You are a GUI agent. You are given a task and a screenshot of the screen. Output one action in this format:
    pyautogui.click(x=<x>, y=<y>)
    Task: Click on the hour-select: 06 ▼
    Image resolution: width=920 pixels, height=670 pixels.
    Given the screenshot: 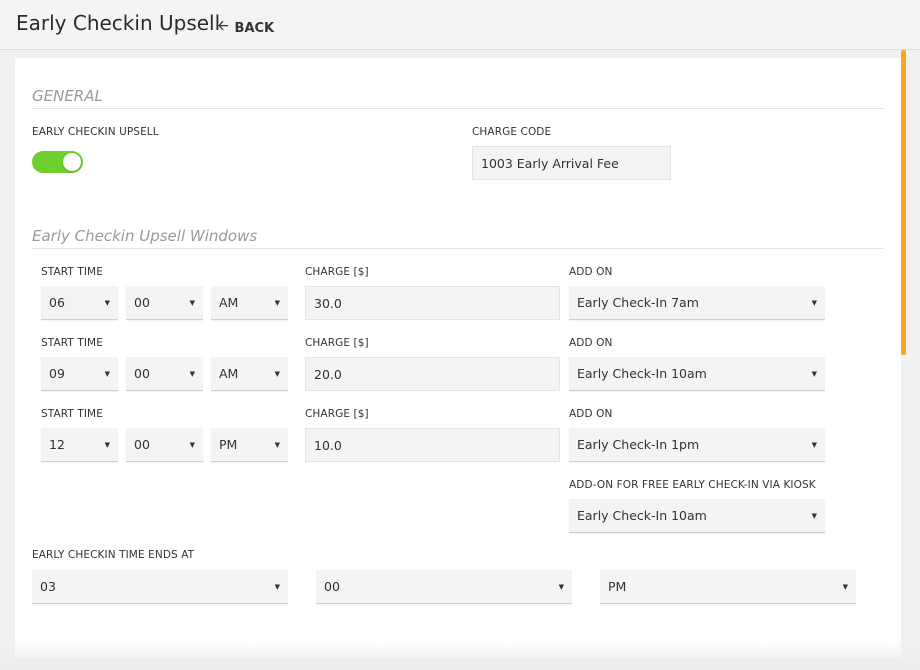 What is the action you would take?
    pyautogui.click(x=79, y=303)
    